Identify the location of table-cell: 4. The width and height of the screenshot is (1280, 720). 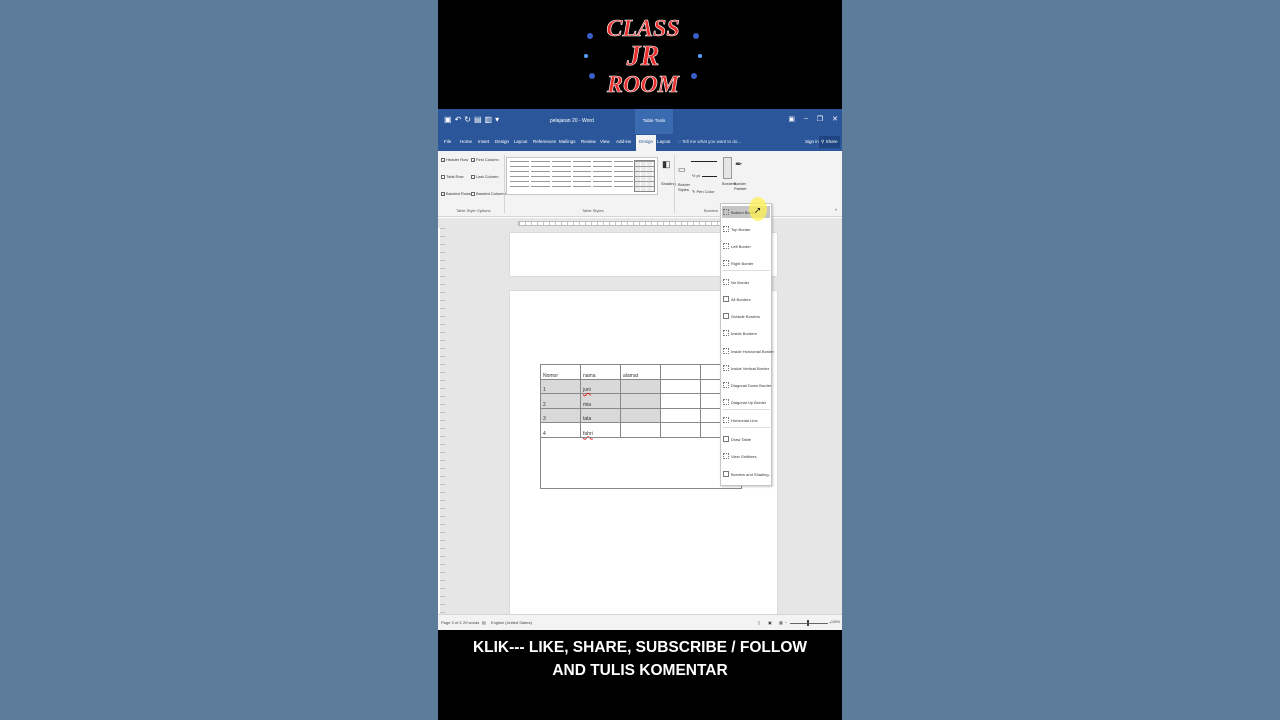
(560, 430).